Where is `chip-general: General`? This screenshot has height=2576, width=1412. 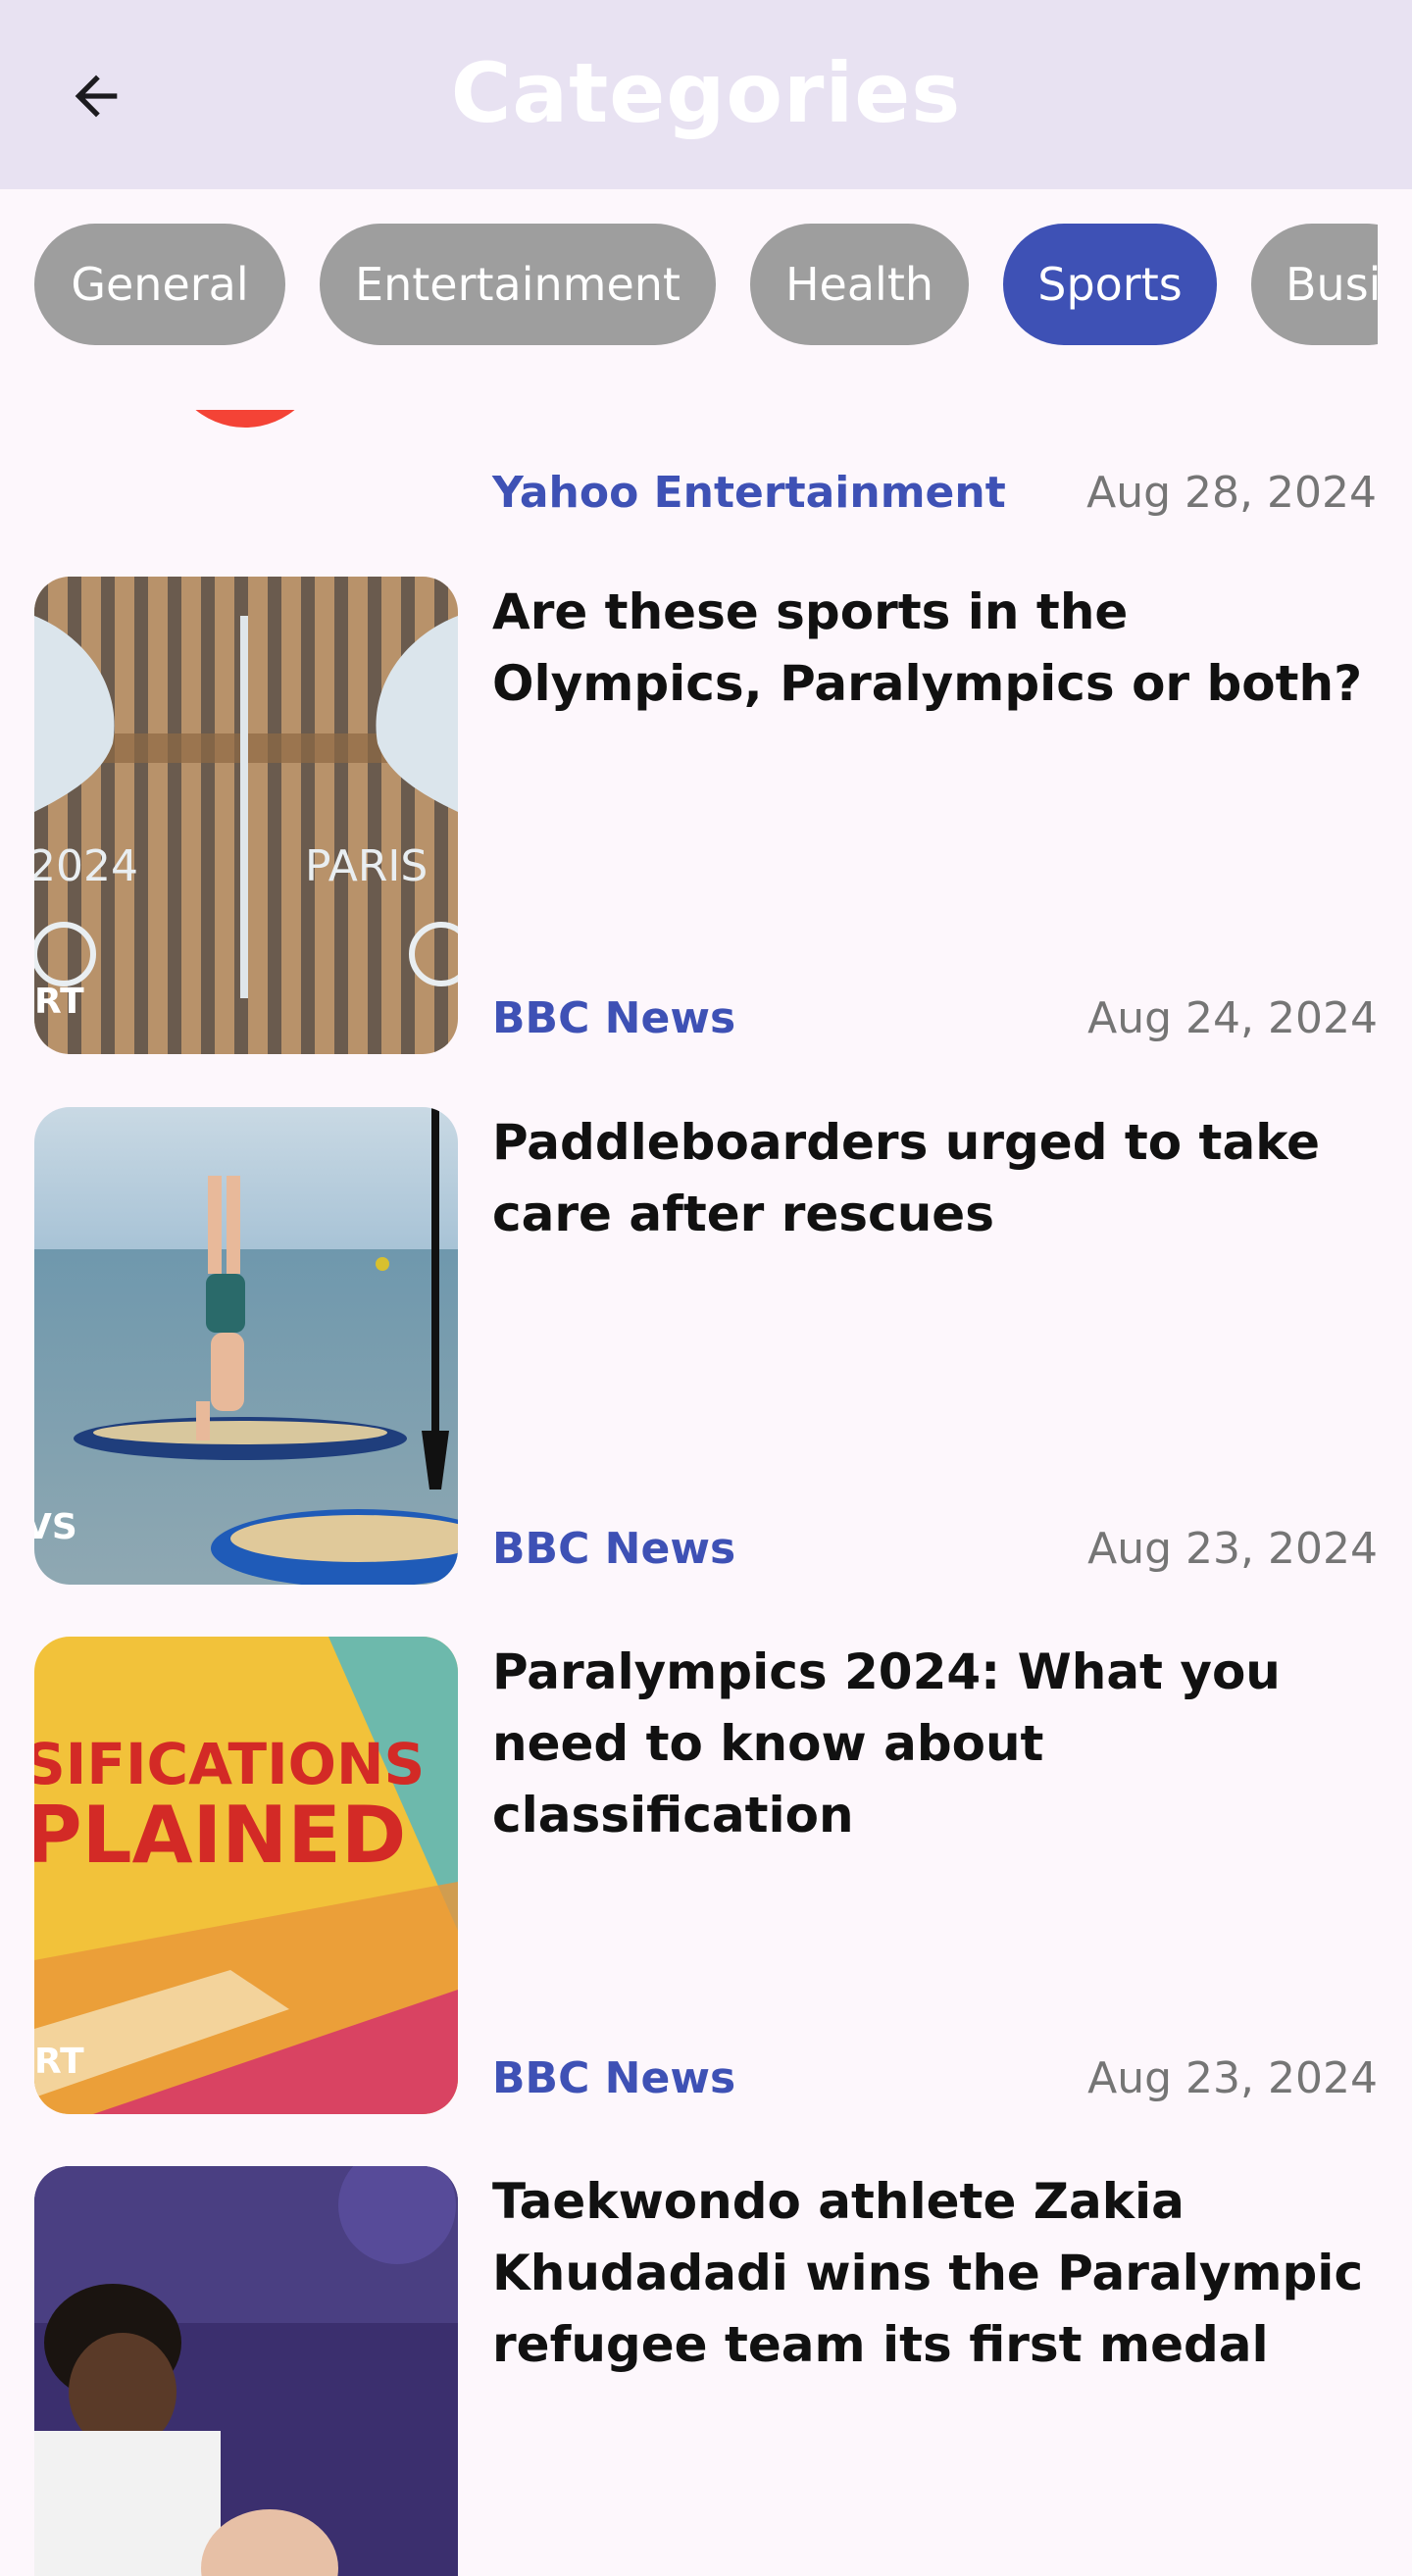 chip-general: General is located at coordinates (159, 285).